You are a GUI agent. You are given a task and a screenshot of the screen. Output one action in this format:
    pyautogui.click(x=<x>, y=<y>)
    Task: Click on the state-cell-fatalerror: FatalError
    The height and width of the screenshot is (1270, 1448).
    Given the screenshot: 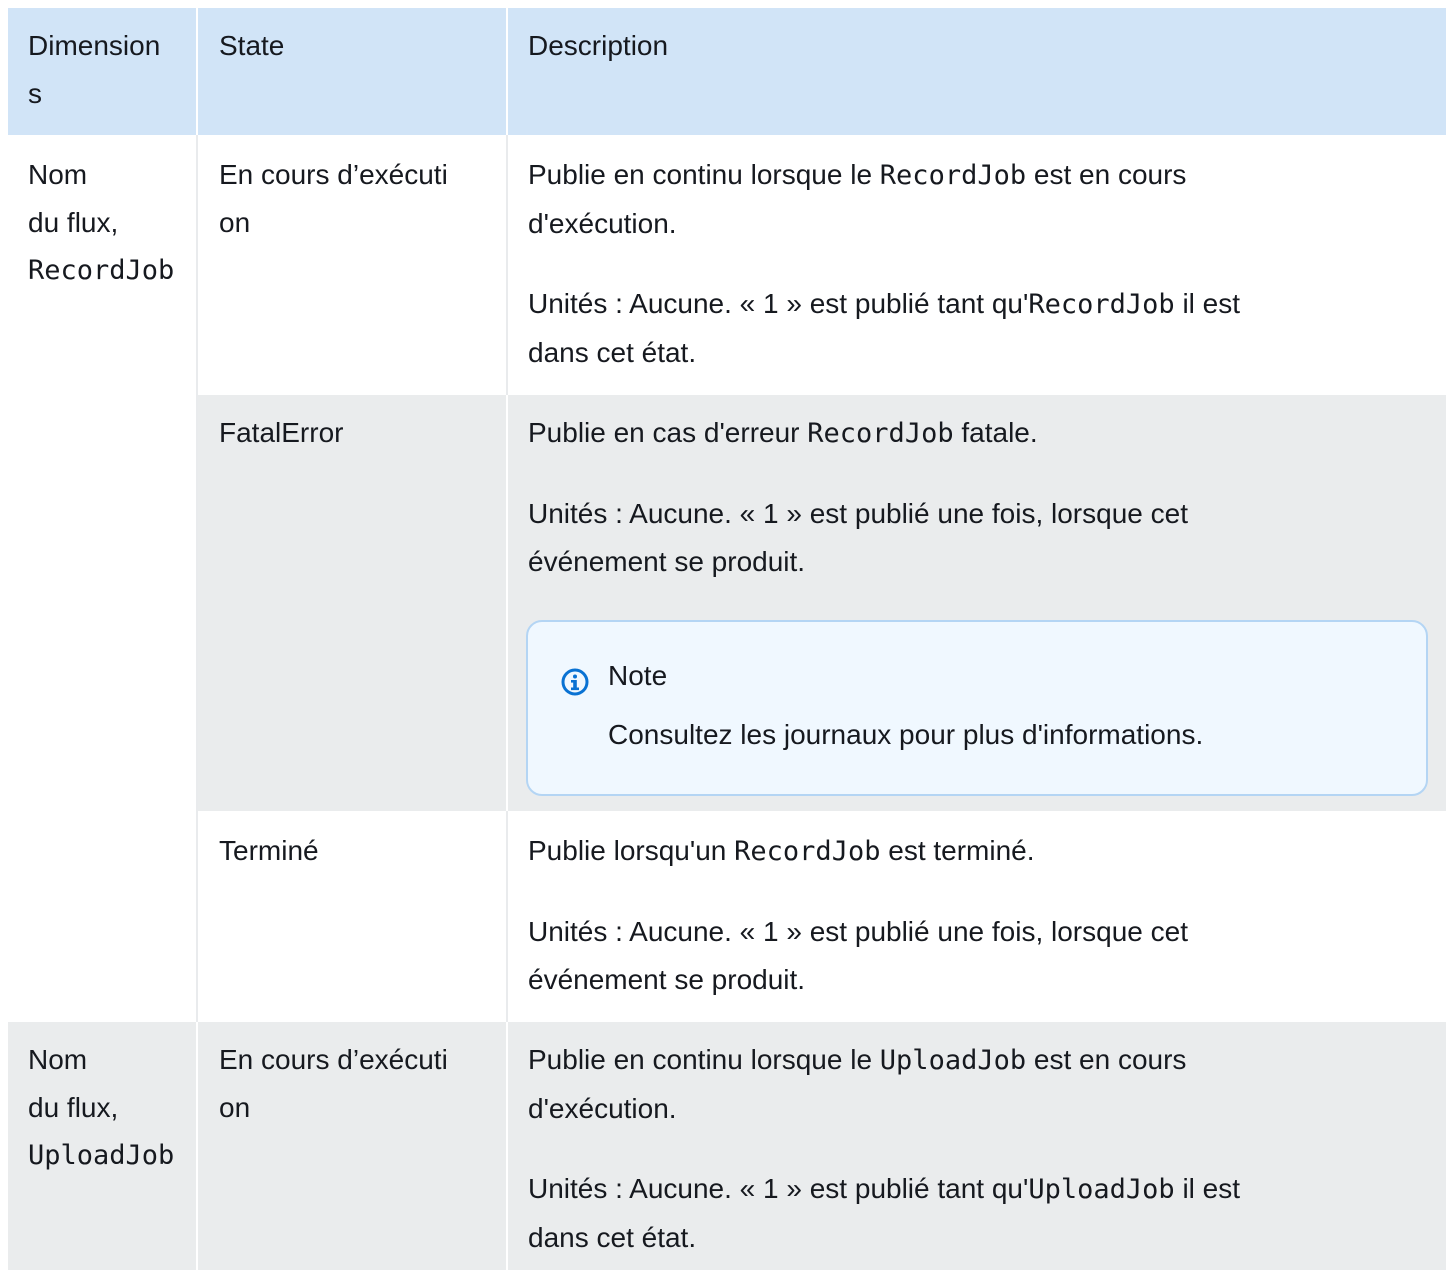 What is the action you would take?
    pyautogui.click(x=281, y=432)
    